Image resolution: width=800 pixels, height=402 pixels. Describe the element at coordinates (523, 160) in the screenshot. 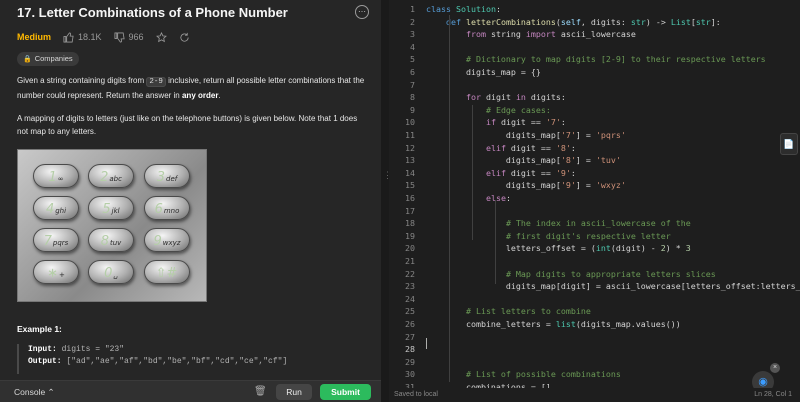

I see `line-text: digits_map['8'] = 'tuv'` at that location.